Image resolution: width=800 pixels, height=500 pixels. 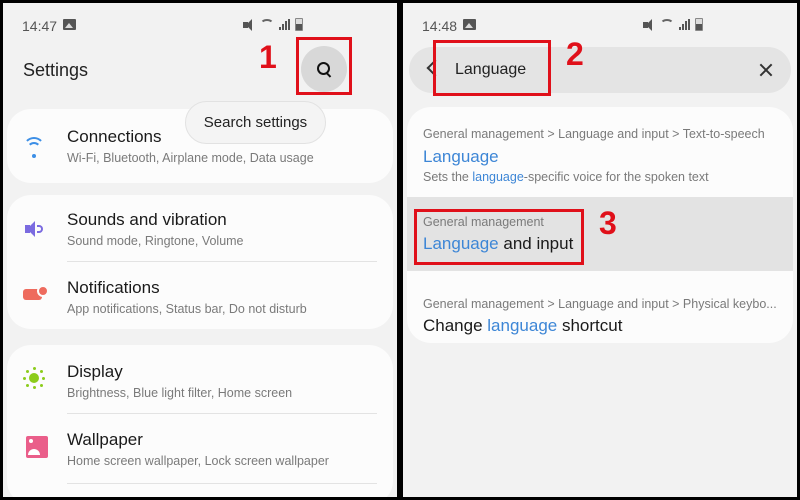 I want to click on notification-icon, so click(x=36, y=296).